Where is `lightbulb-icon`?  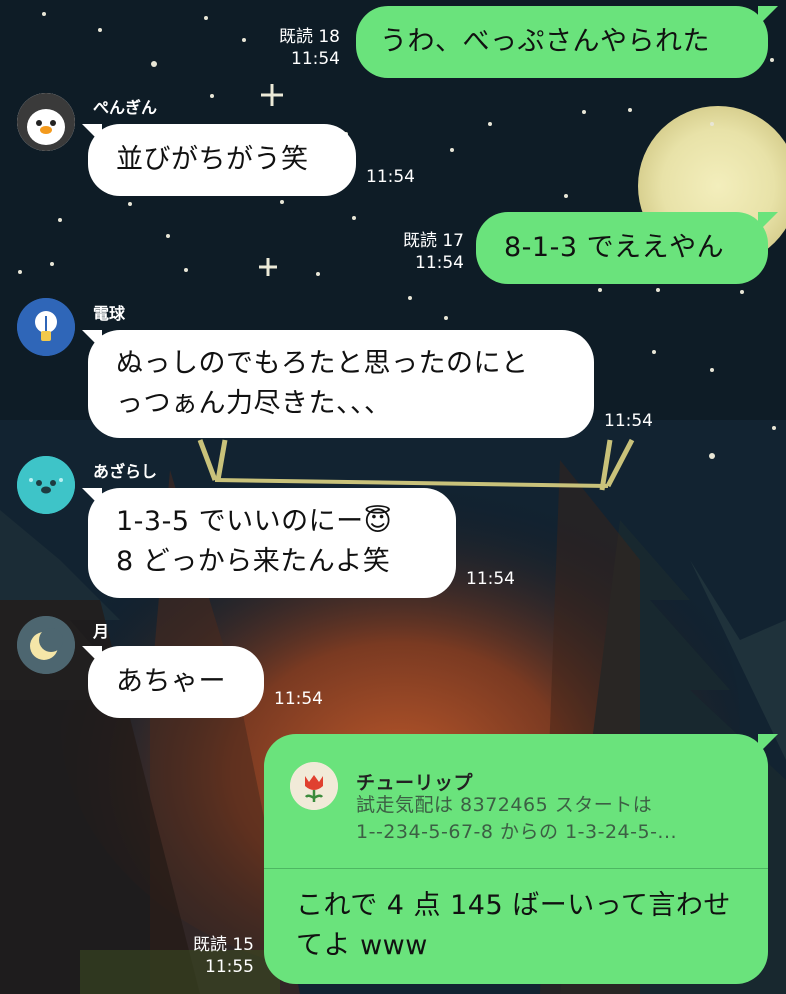 lightbulb-icon is located at coordinates (46, 327).